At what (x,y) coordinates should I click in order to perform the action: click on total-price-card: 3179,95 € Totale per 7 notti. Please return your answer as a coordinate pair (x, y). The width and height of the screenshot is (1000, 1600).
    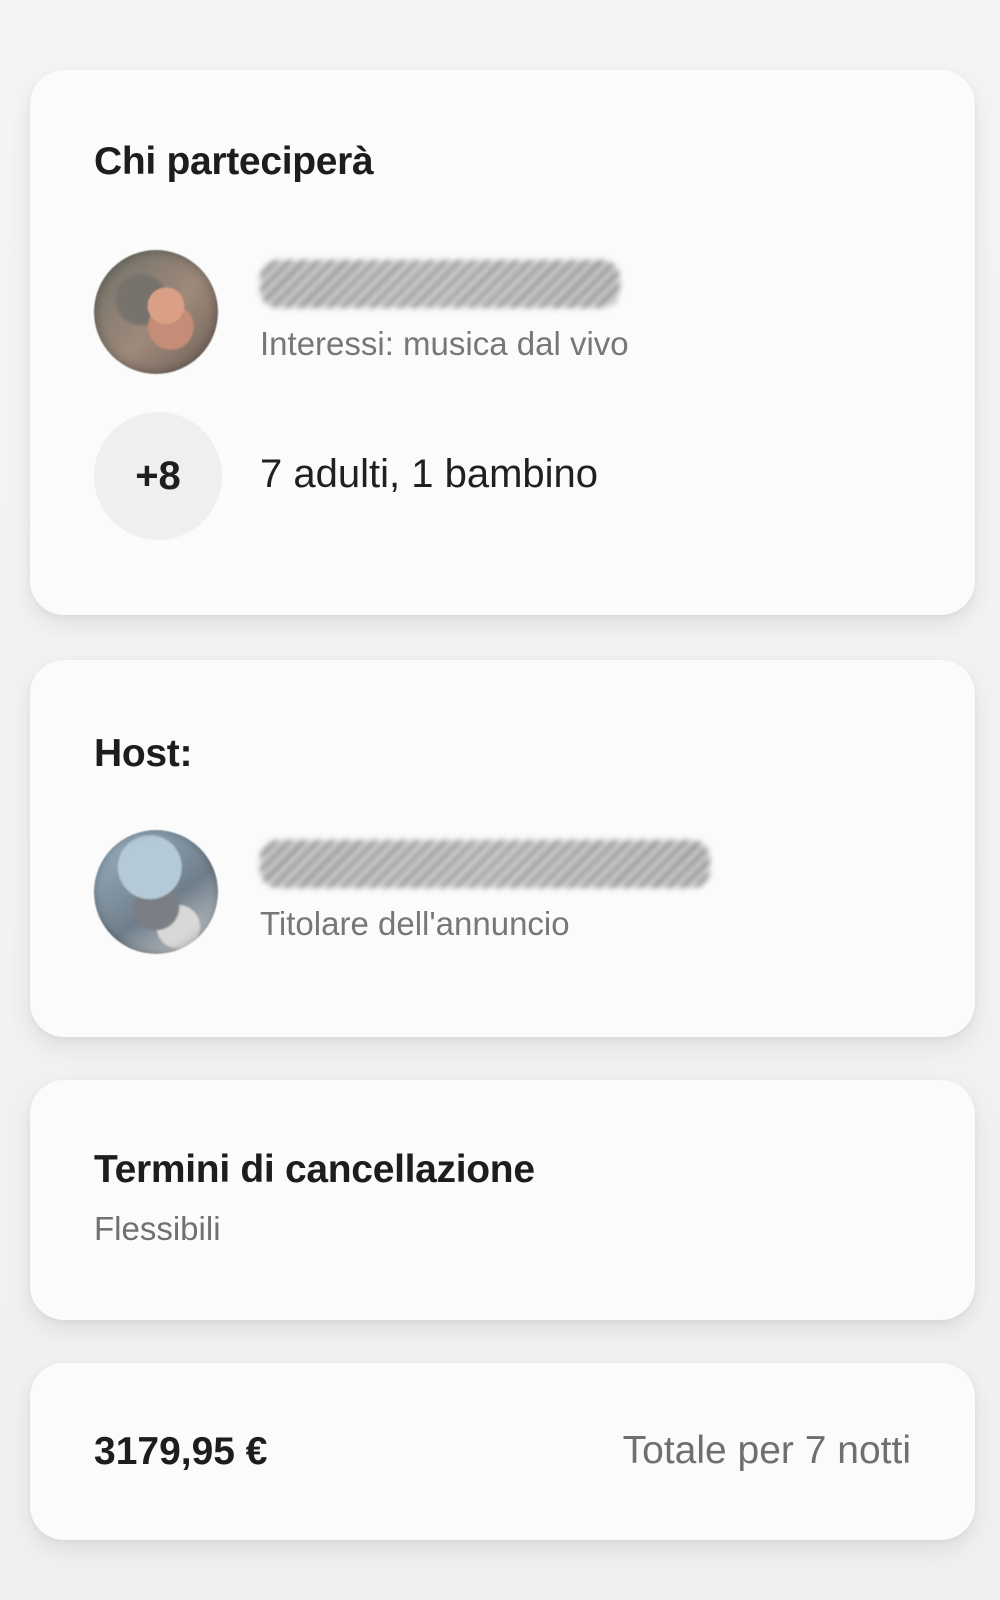
    Looking at the image, I should click on (502, 1451).